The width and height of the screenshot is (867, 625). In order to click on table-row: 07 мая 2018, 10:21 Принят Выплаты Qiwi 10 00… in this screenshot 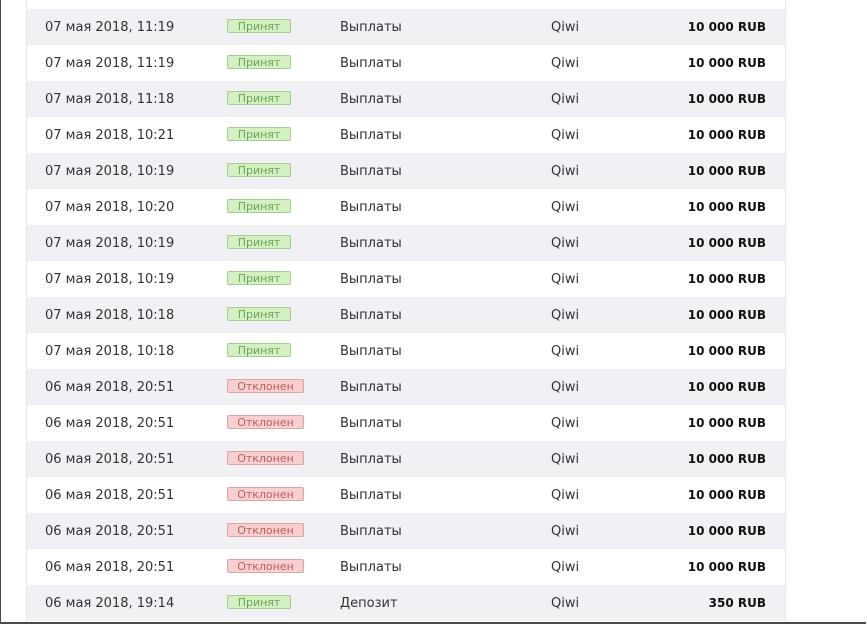, I will do `click(406, 135)`.